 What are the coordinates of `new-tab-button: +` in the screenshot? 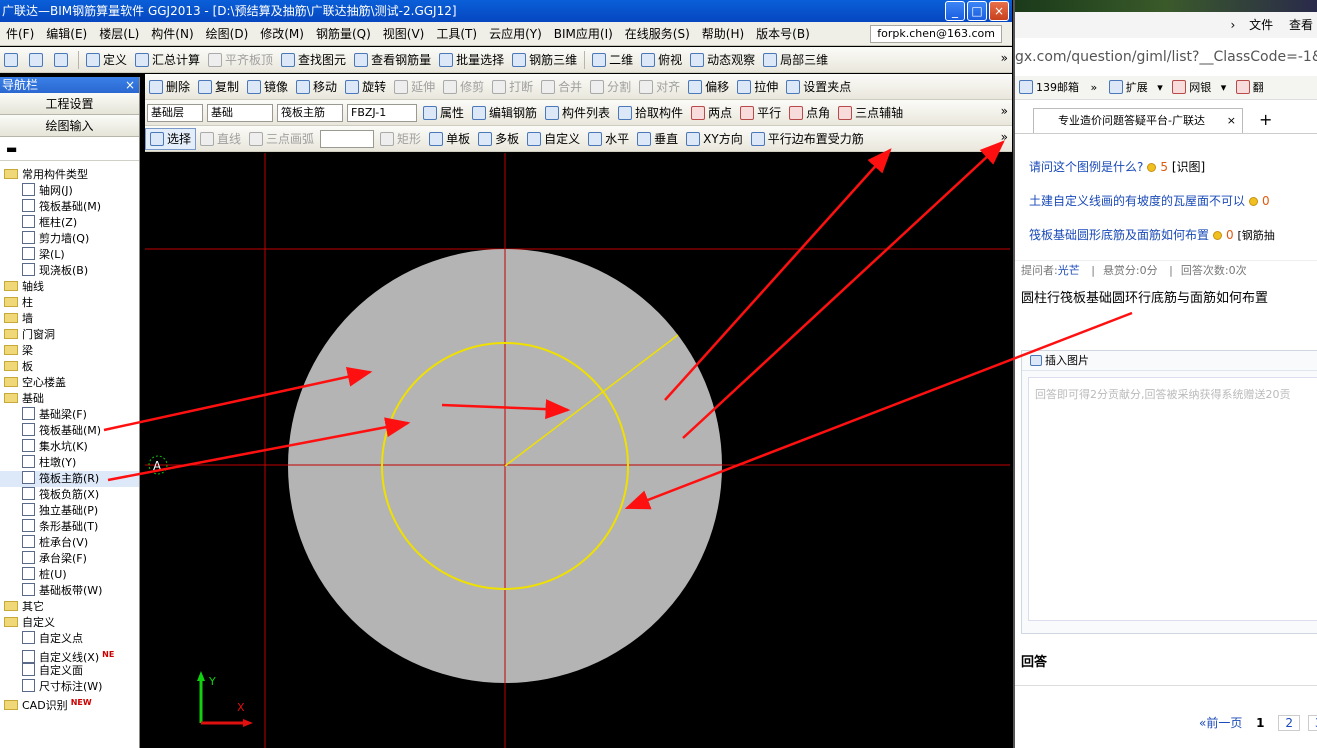 It's located at (1265, 119).